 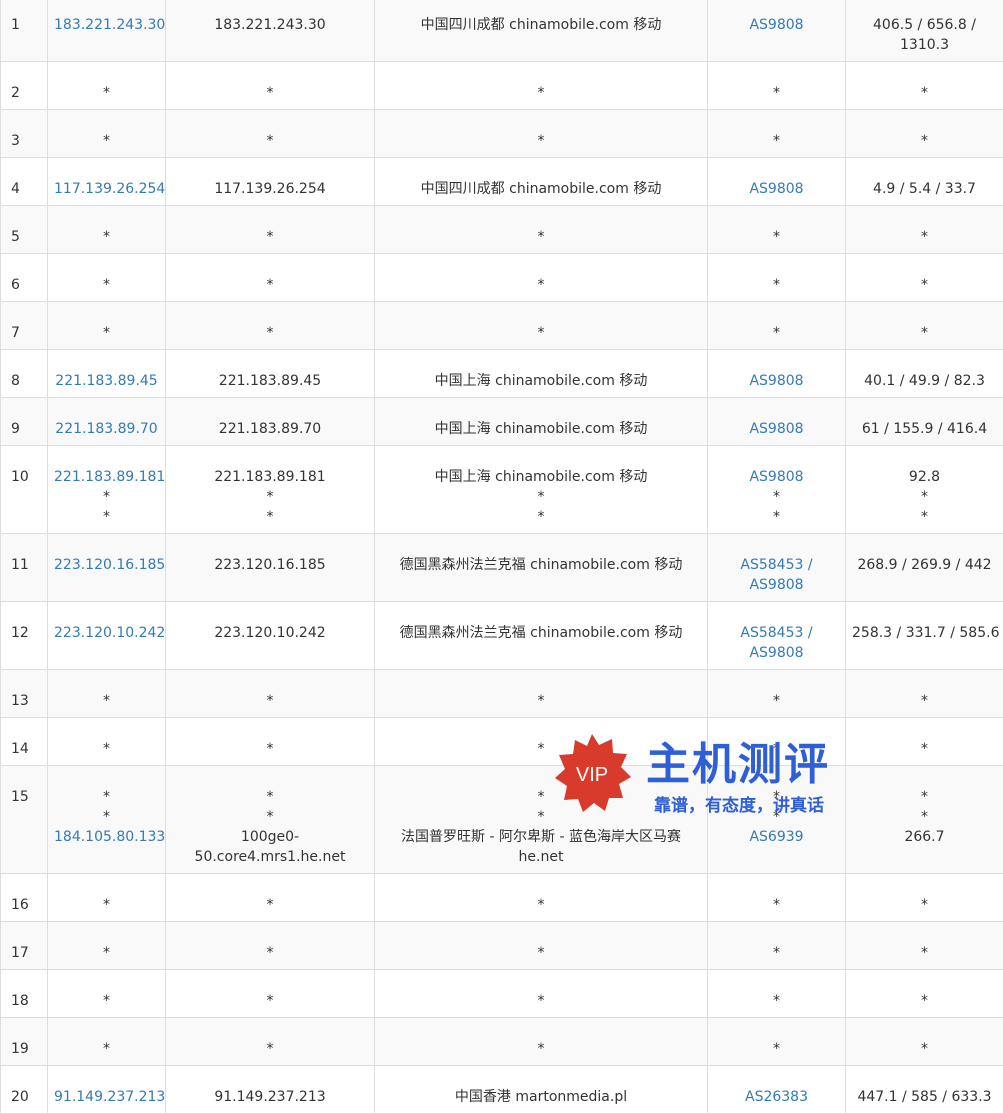 What do you see at coordinates (106, 1097) in the screenshot?
I see `ip-link: 91.149.237.213` at bounding box center [106, 1097].